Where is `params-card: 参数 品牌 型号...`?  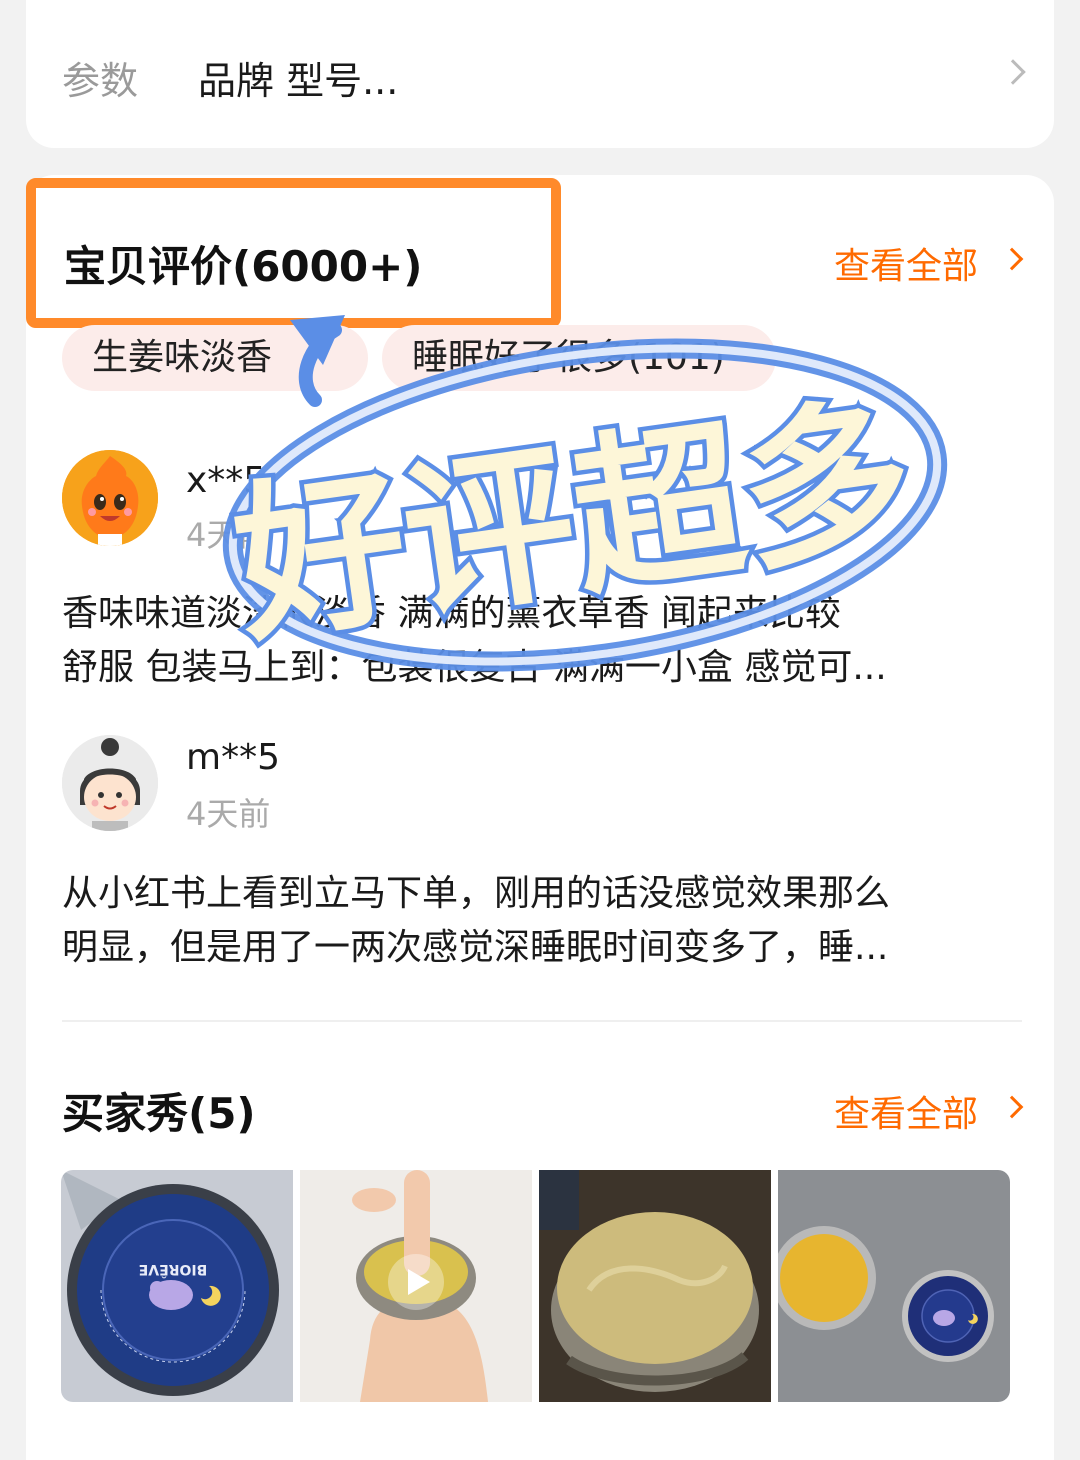
params-card: 参数 品牌 型号... is located at coordinates (540, 74).